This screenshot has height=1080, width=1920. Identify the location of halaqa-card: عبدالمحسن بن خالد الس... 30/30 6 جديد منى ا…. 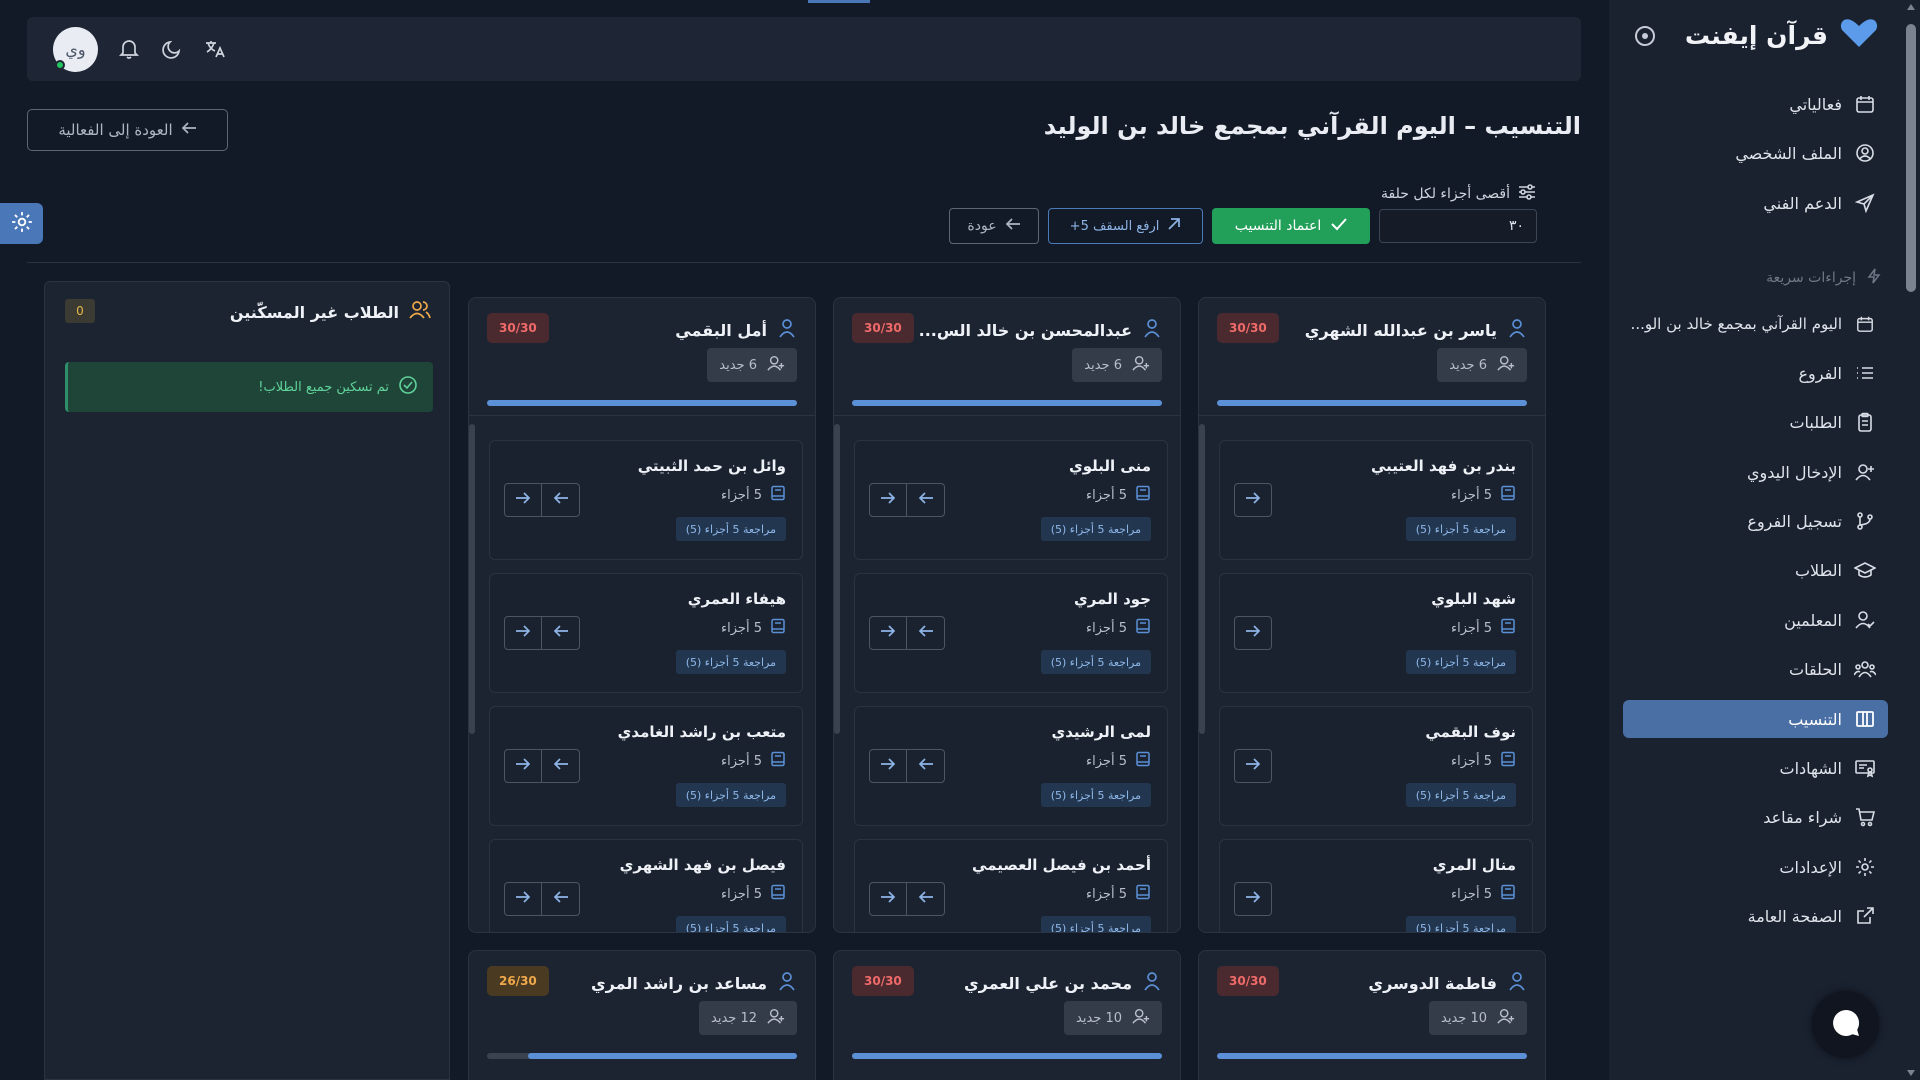
(1007, 615).